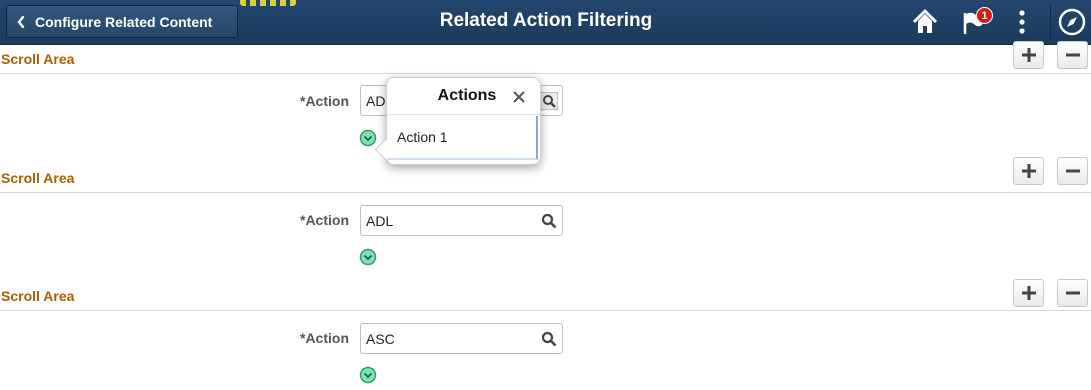 This screenshot has width=1091, height=390. Describe the element at coordinates (1070, 22) in the screenshot. I see `navbar-compass-icon` at that location.